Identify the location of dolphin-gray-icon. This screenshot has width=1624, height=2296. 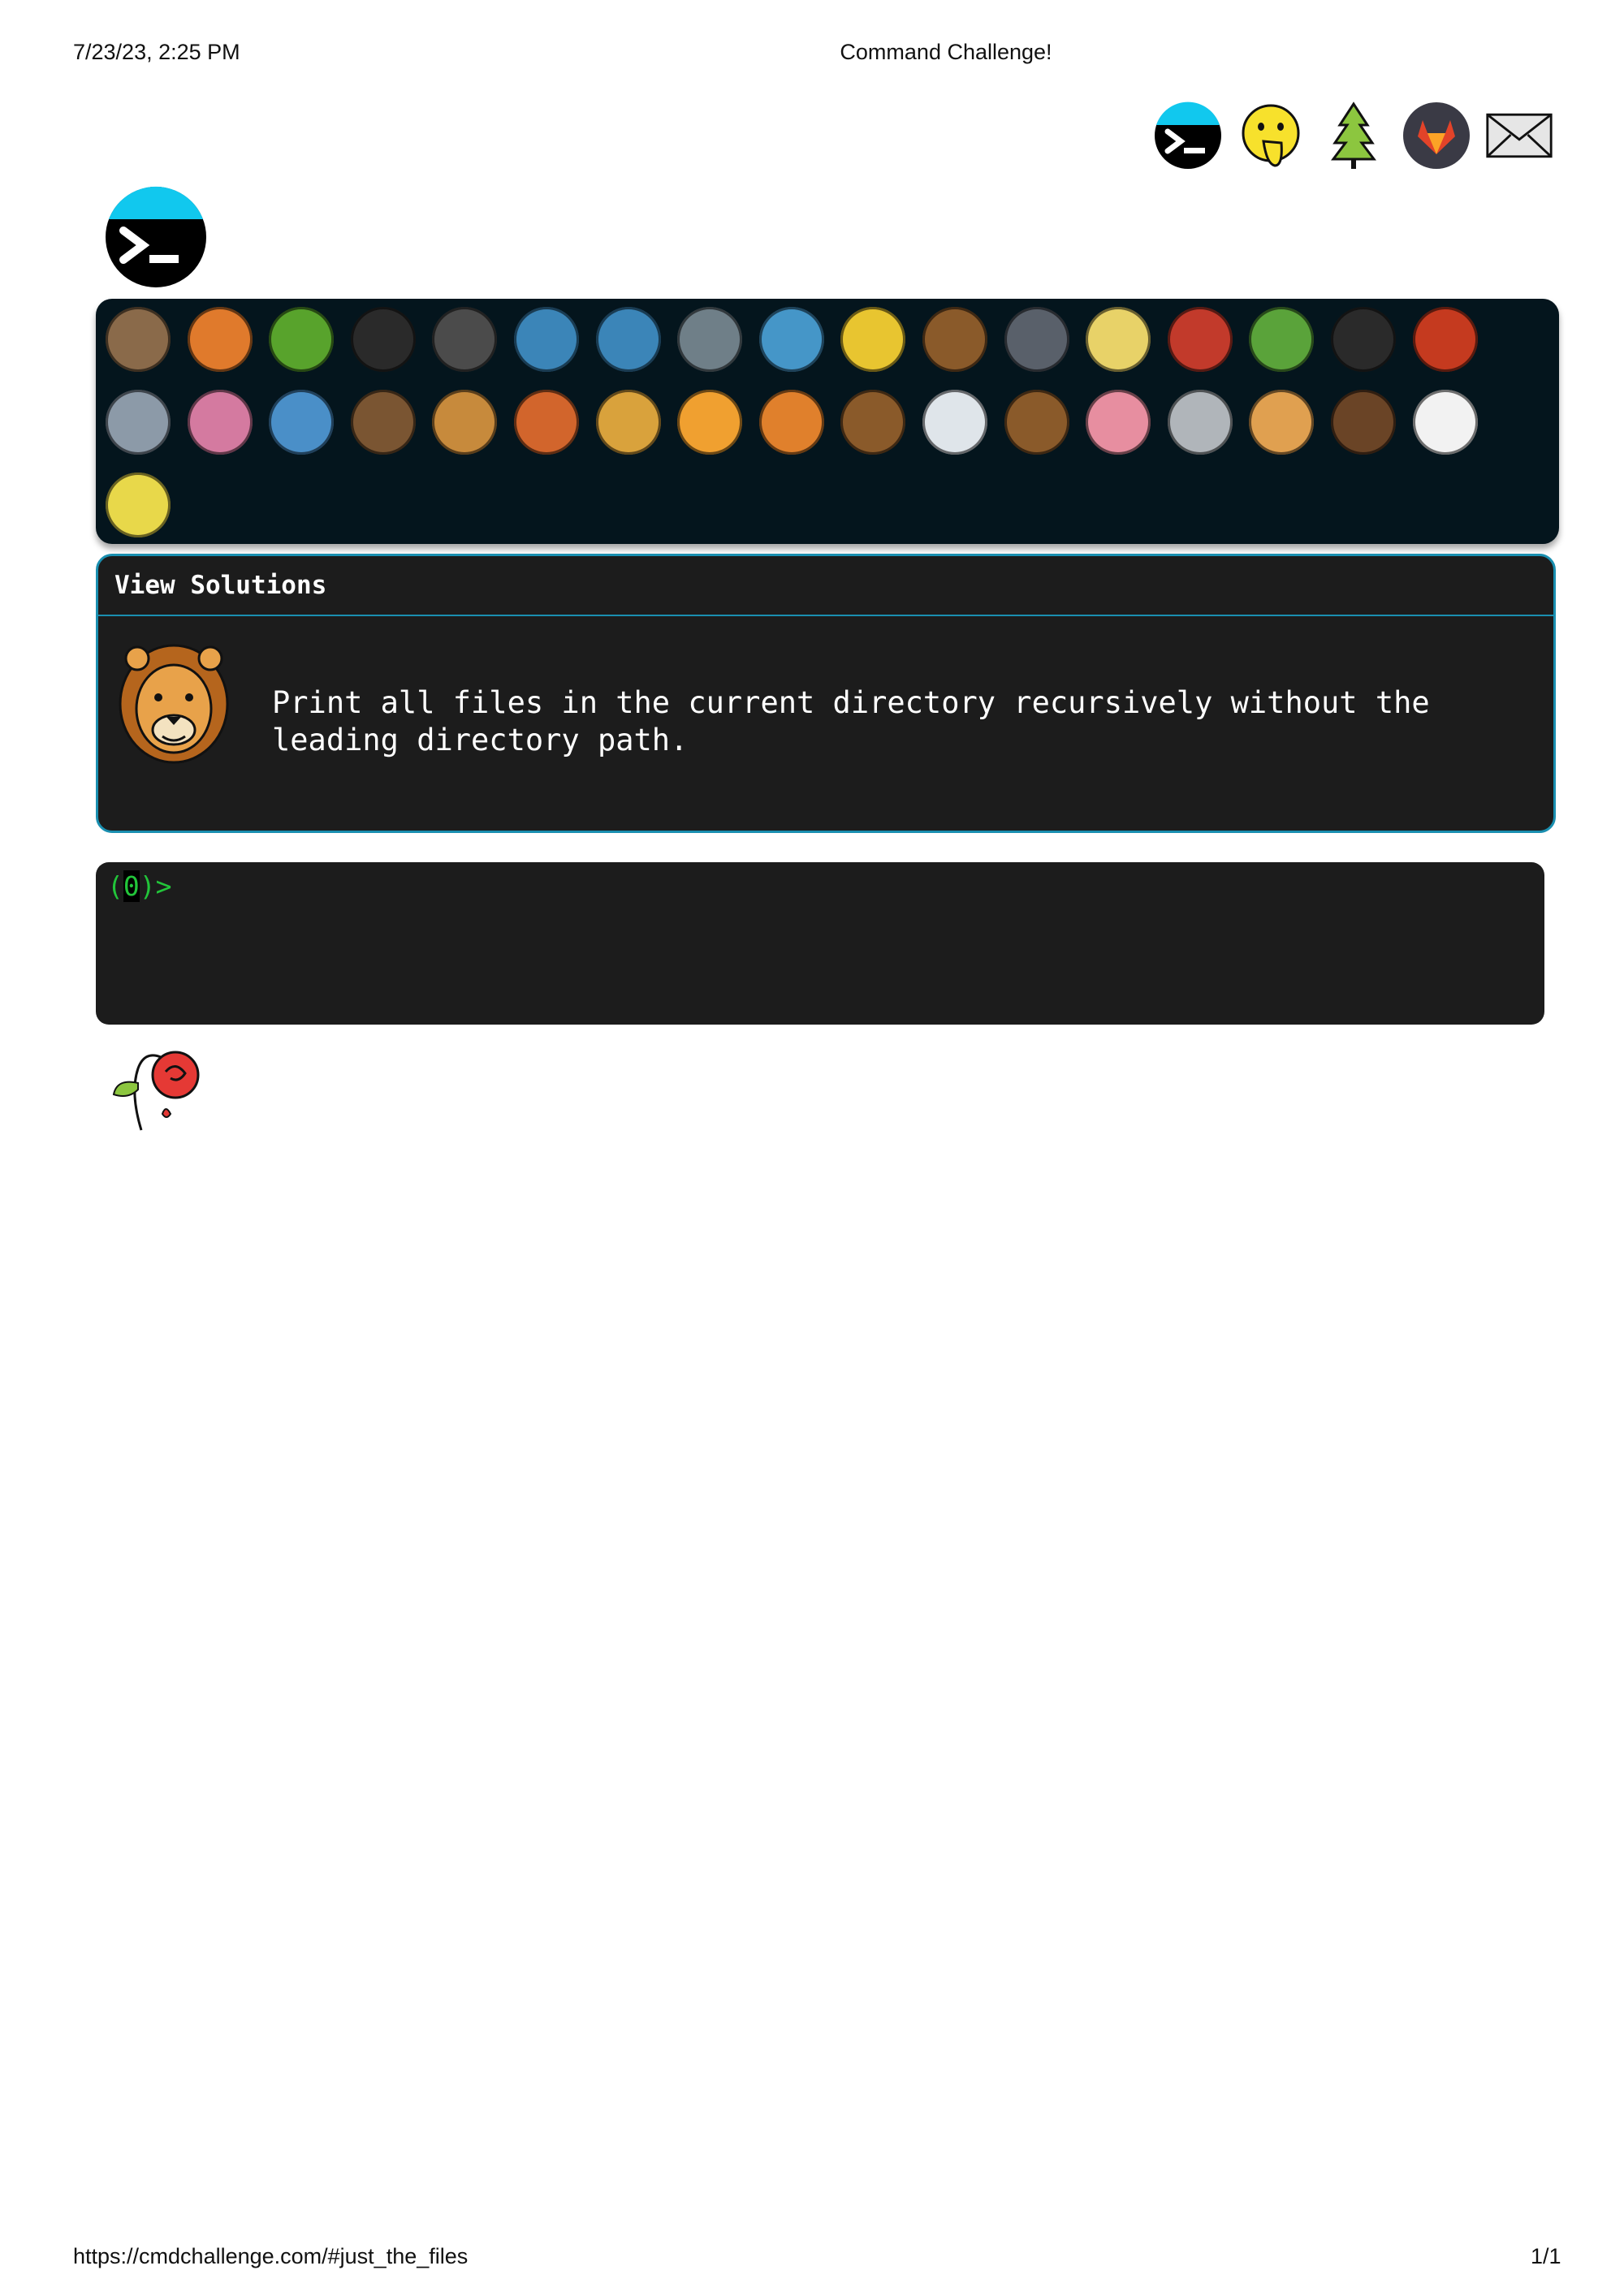
(710, 340).